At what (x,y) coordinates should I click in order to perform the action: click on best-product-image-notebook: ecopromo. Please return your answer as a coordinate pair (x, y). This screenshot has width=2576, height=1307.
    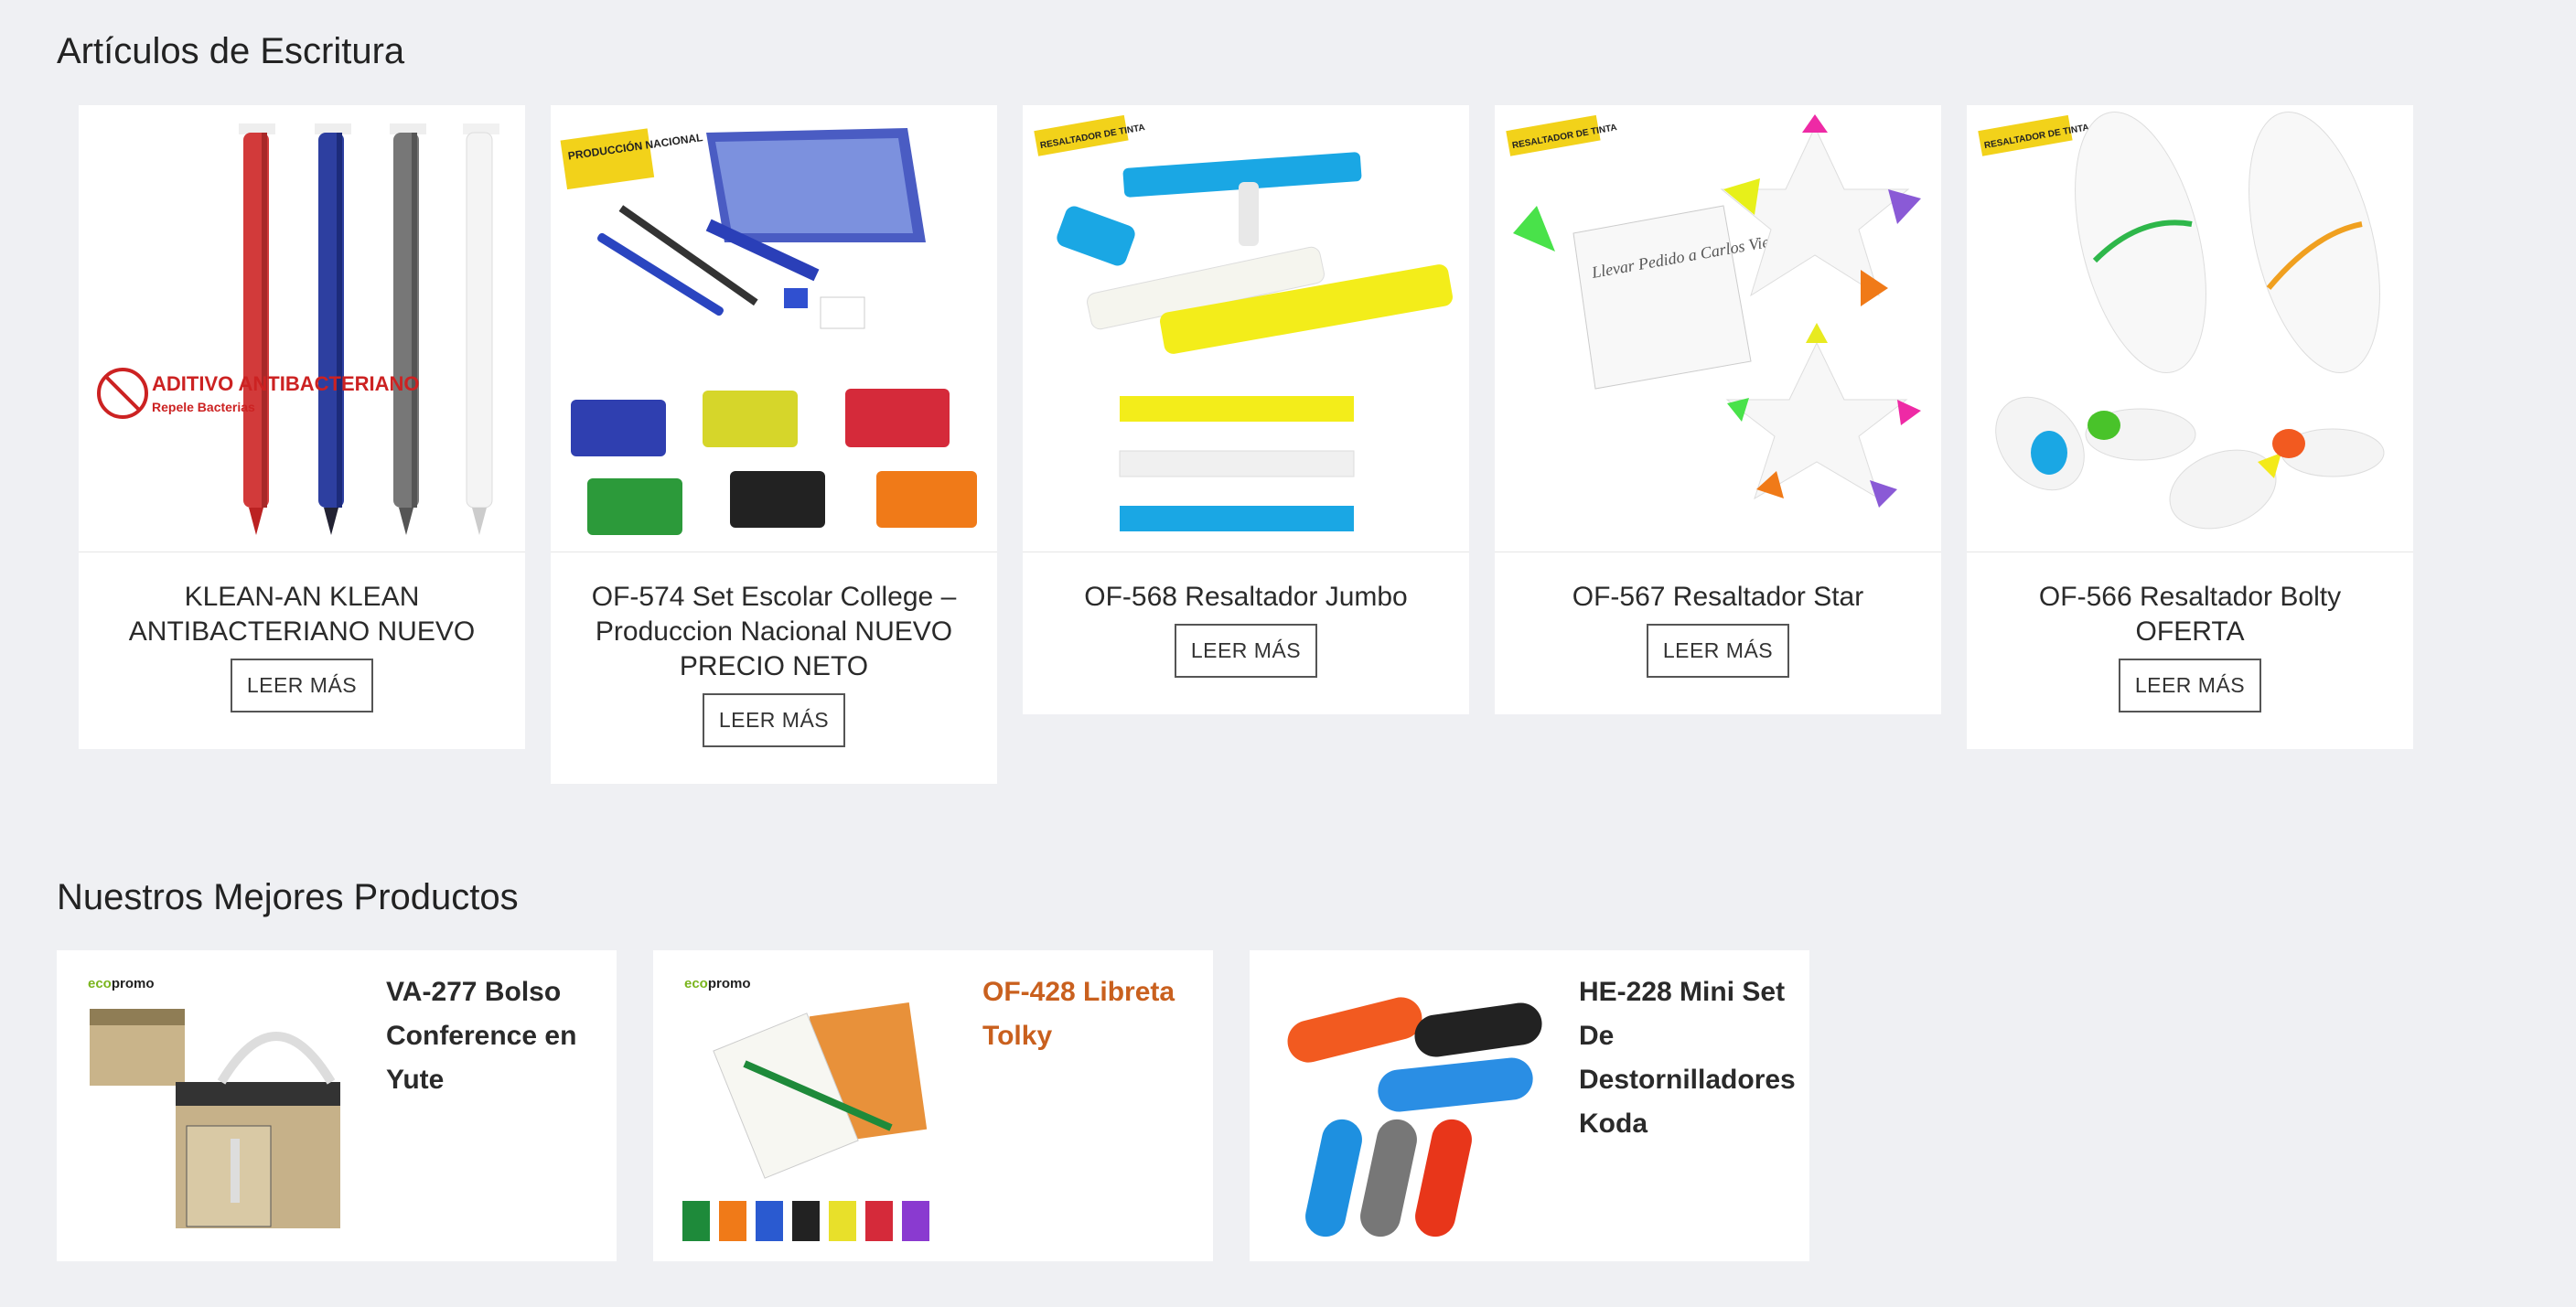
    Looking at the image, I should click on (813, 1109).